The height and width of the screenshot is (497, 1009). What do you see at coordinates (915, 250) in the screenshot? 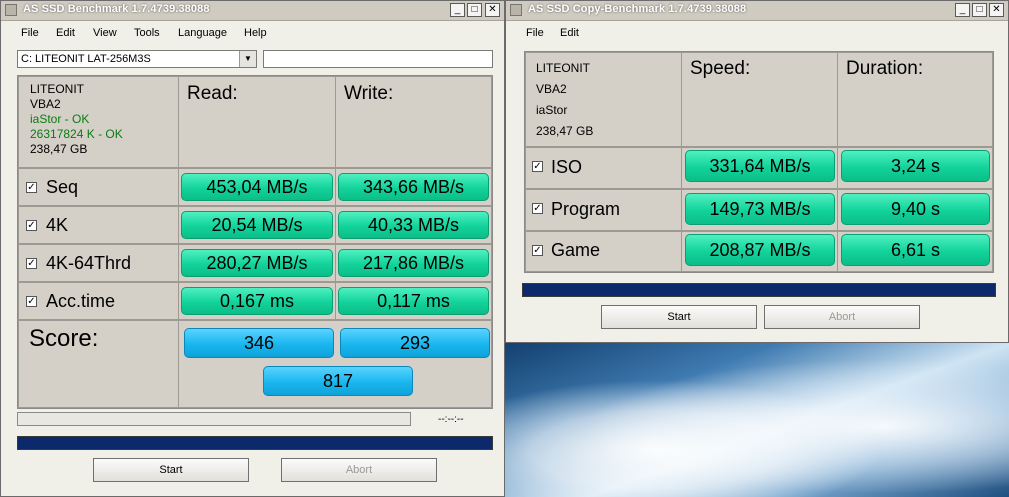
I see `game-duration-value: 6,61 s` at bounding box center [915, 250].